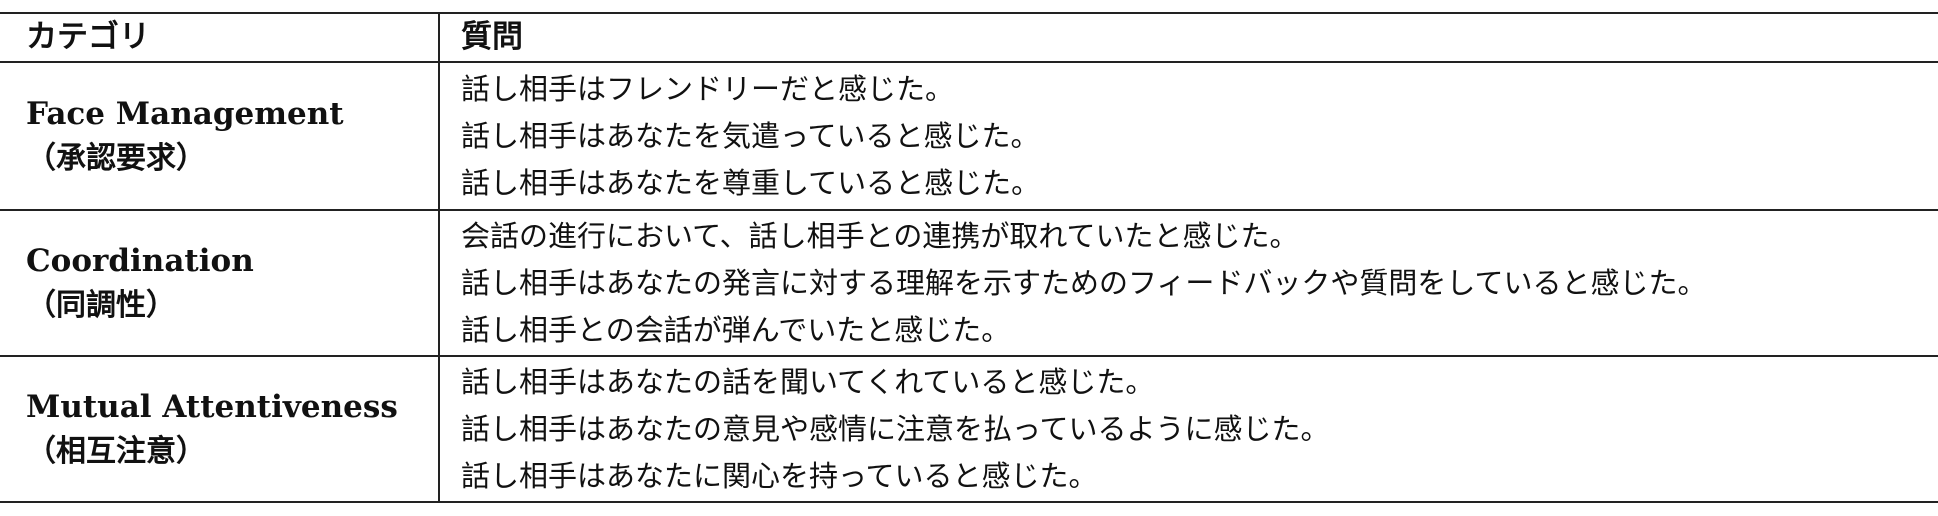  Describe the element at coordinates (492, 37) in the screenshot. I see `column-header-question: 質問` at that location.